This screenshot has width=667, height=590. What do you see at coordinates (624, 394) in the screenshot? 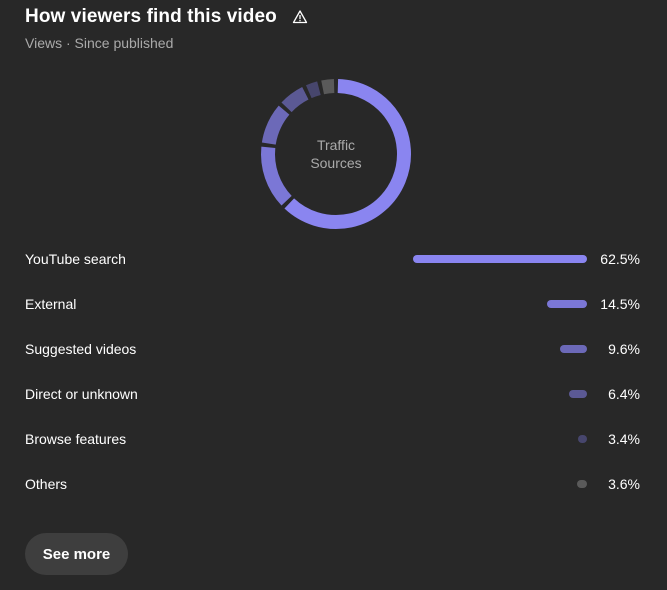
I see `source-value: 6.4%` at bounding box center [624, 394].